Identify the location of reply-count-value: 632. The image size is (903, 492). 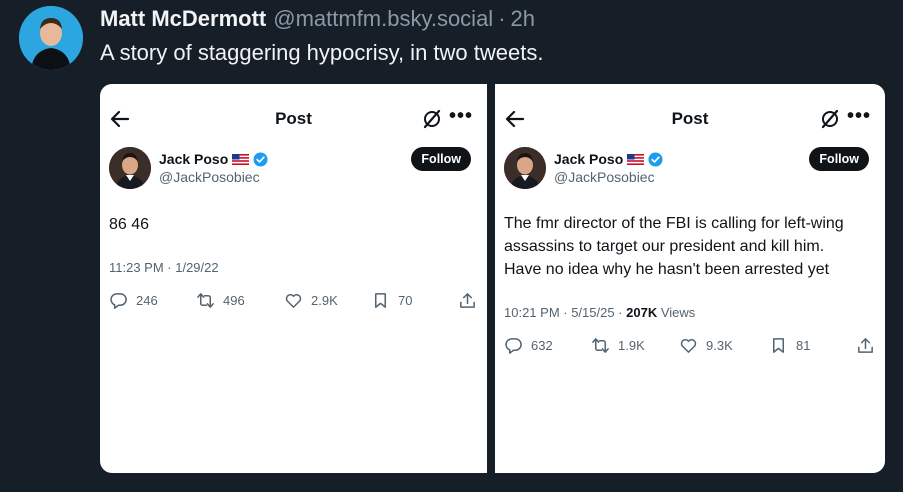
(542, 345).